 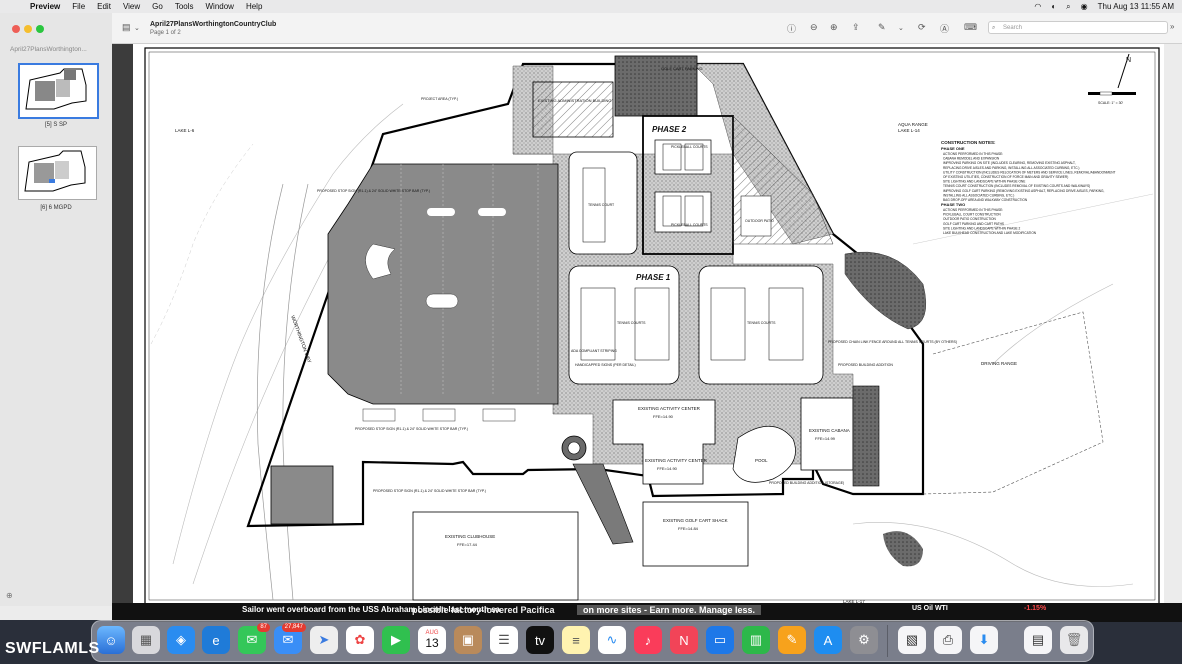 What do you see at coordinates (882, 27) in the screenshot?
I see `markup-pen-icon: ✎` at bounding box center [882, 27].